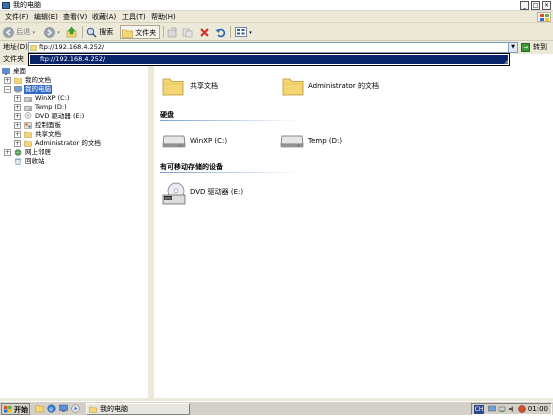 This screenshot has height=416, width=553. Describe the element at coordinates (48, 125) in the screenshot. I see `tree-label: 控制面板` at that location.